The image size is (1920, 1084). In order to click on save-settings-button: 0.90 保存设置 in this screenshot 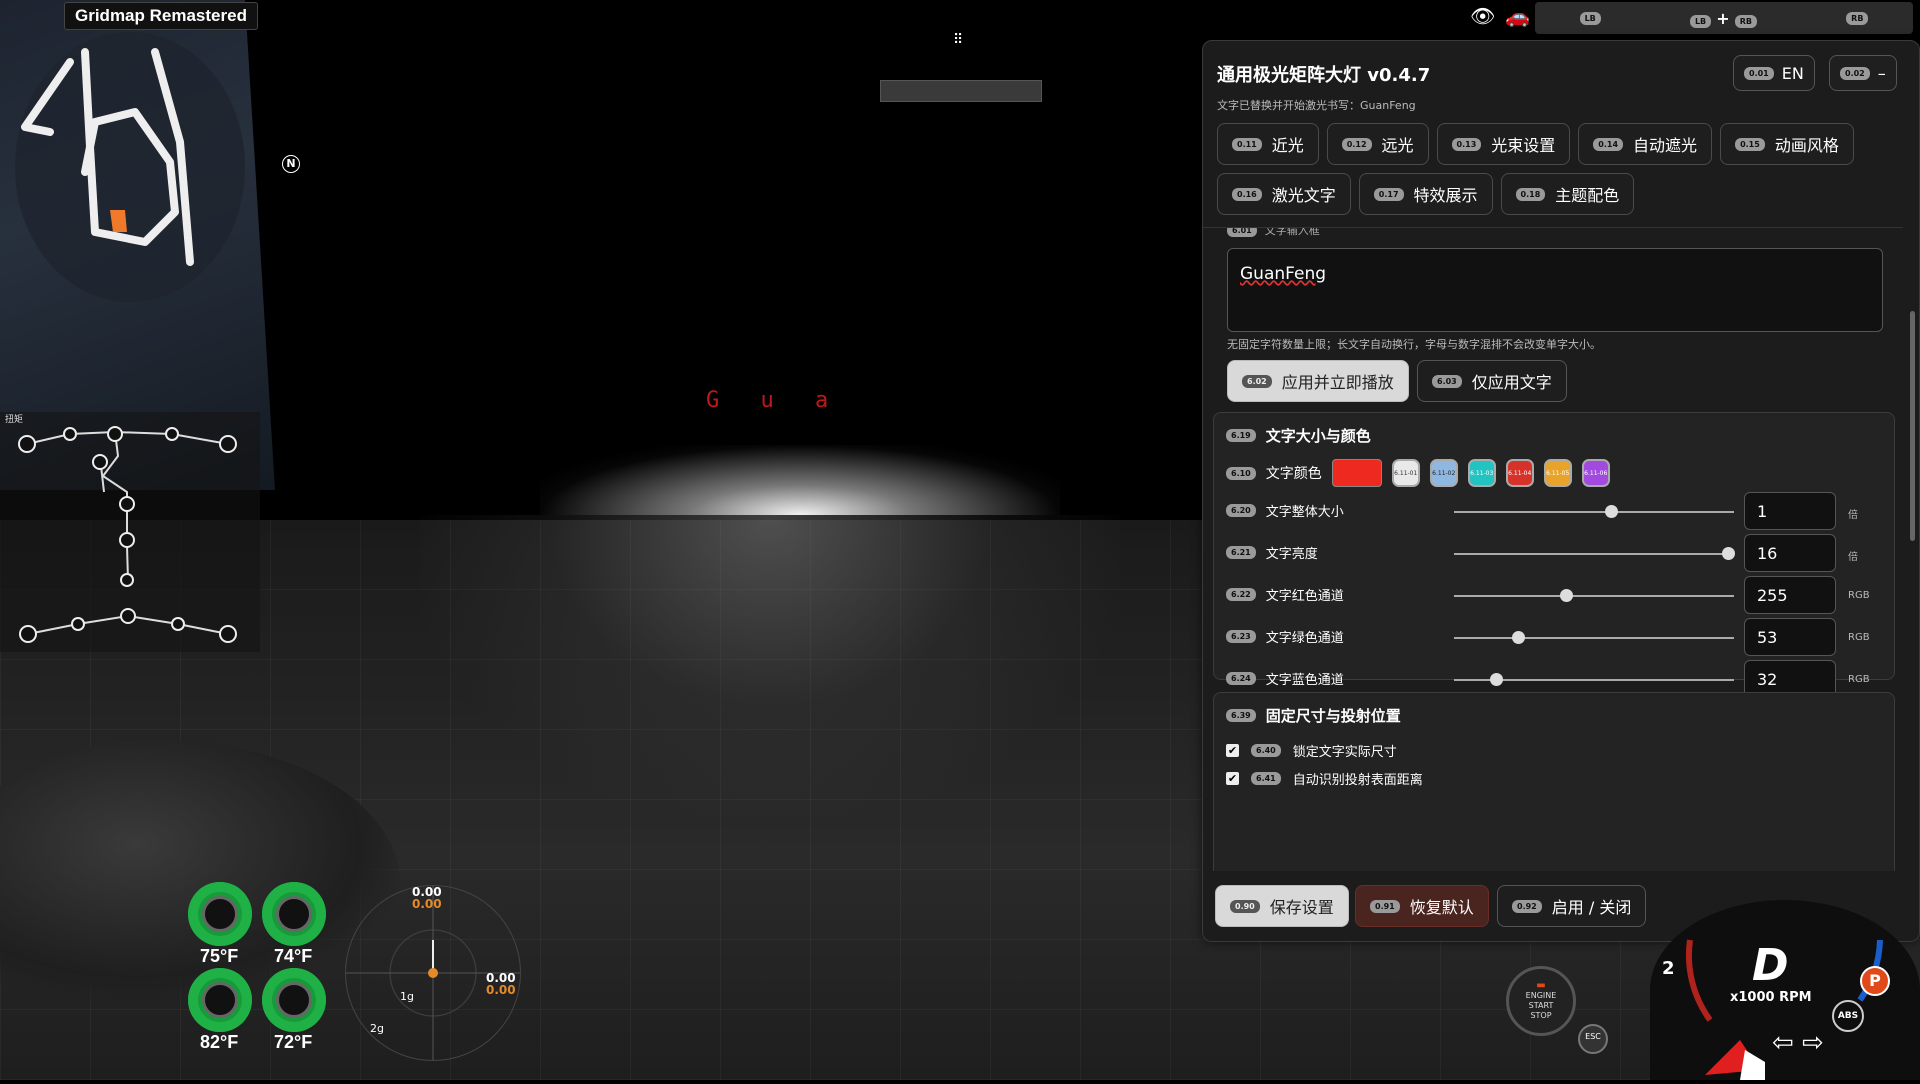, I will do `click(1282, 906)`.